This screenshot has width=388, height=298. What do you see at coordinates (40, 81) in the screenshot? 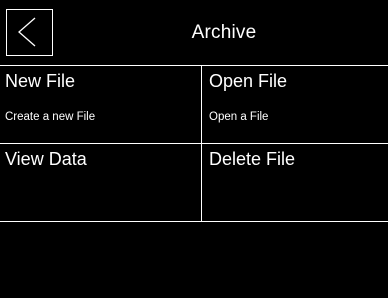
I see `new-file-title: New File` at bounding box center [40, 81].